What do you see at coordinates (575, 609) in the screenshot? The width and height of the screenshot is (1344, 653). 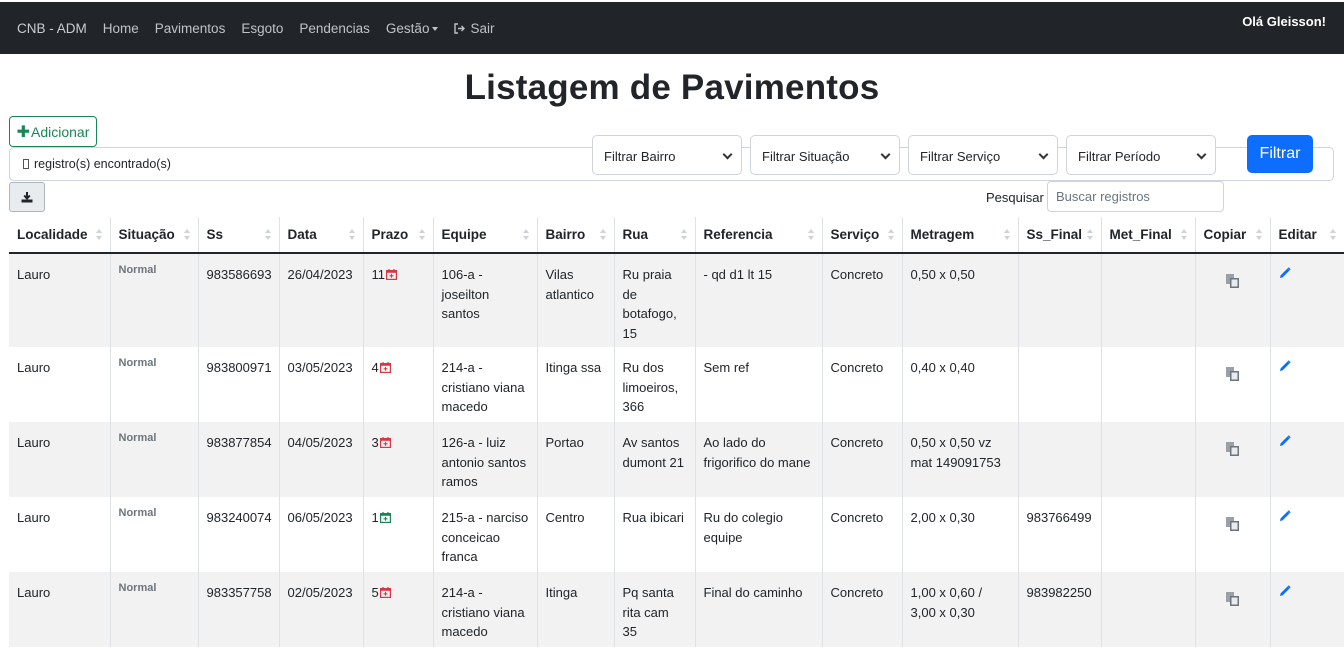 I see `cell-bairro: Itinga` at bounding box center [575, 609].